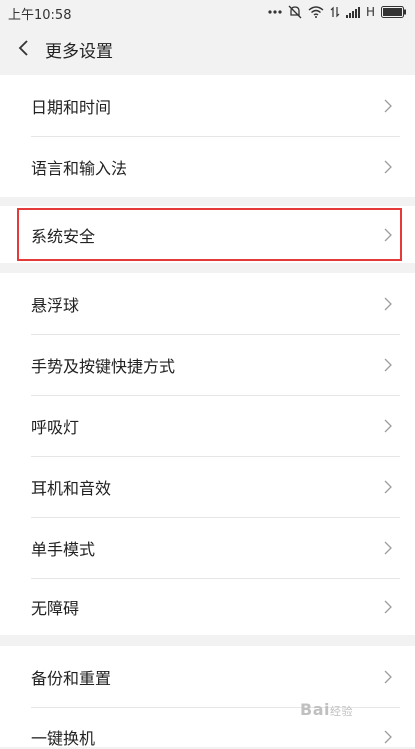 The width and height of the screenshot is (415, 749). Describe the element at coordinates (207, 303) in the screenshot. I see `settings-item-floating-ball: 悬浮球` at that location.